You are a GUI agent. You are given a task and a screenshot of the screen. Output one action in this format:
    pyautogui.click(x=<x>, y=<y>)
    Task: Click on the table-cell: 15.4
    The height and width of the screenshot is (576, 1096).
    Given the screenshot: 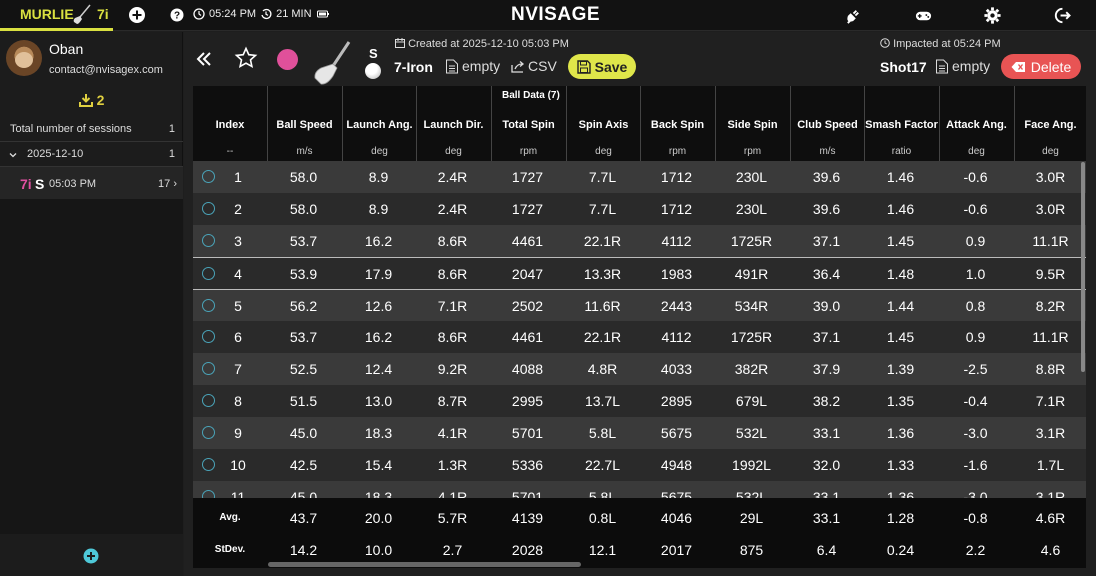 What is the action you would take?
    pyautogui.click(x=378, y=465)
    